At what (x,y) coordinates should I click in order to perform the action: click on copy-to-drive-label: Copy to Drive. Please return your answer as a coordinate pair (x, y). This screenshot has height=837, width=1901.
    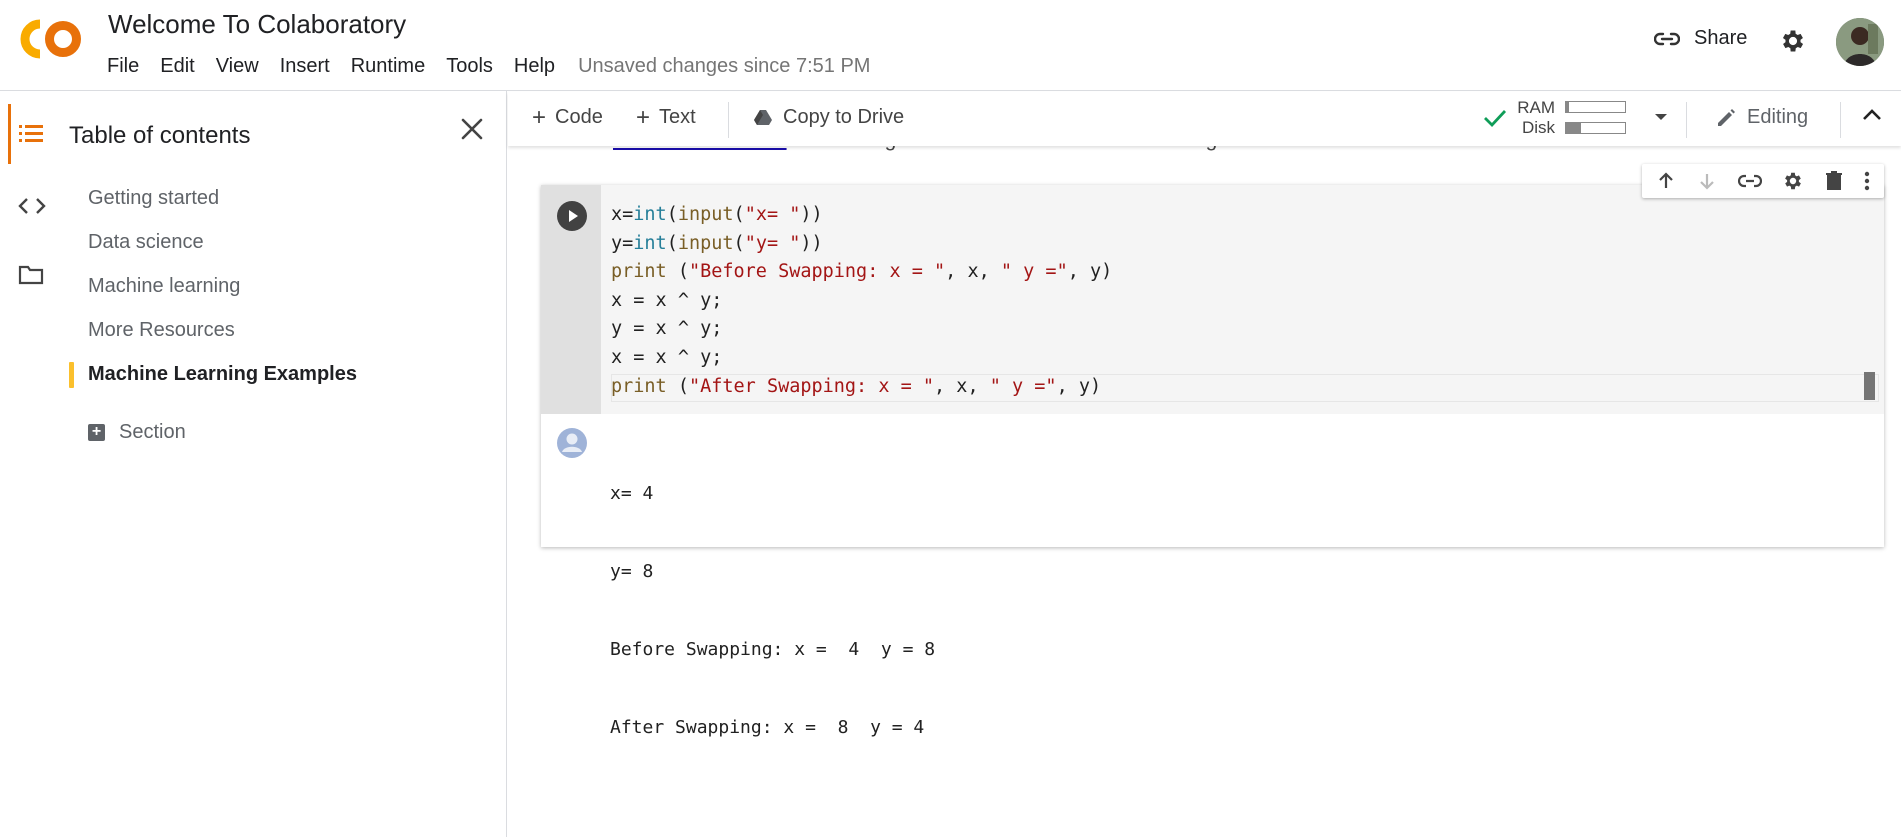
    Looking at the image, I should click on (844, 117).